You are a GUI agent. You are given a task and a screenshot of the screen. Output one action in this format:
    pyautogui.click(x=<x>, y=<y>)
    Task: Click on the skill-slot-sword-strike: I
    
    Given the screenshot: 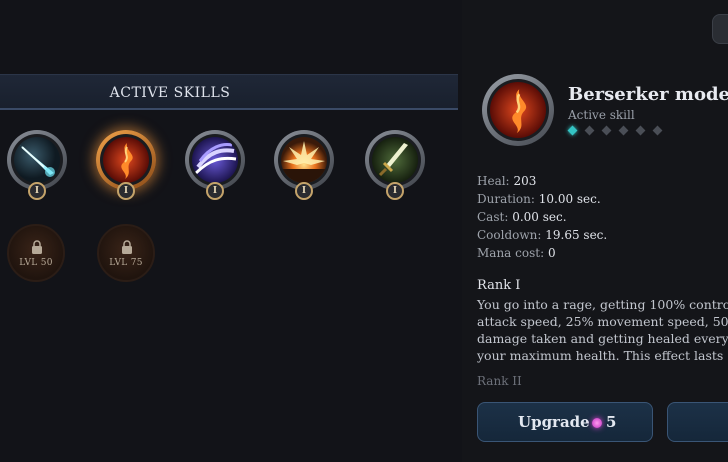 What is the action you would take?
    pyautogui.click(x=395, y=165)
    